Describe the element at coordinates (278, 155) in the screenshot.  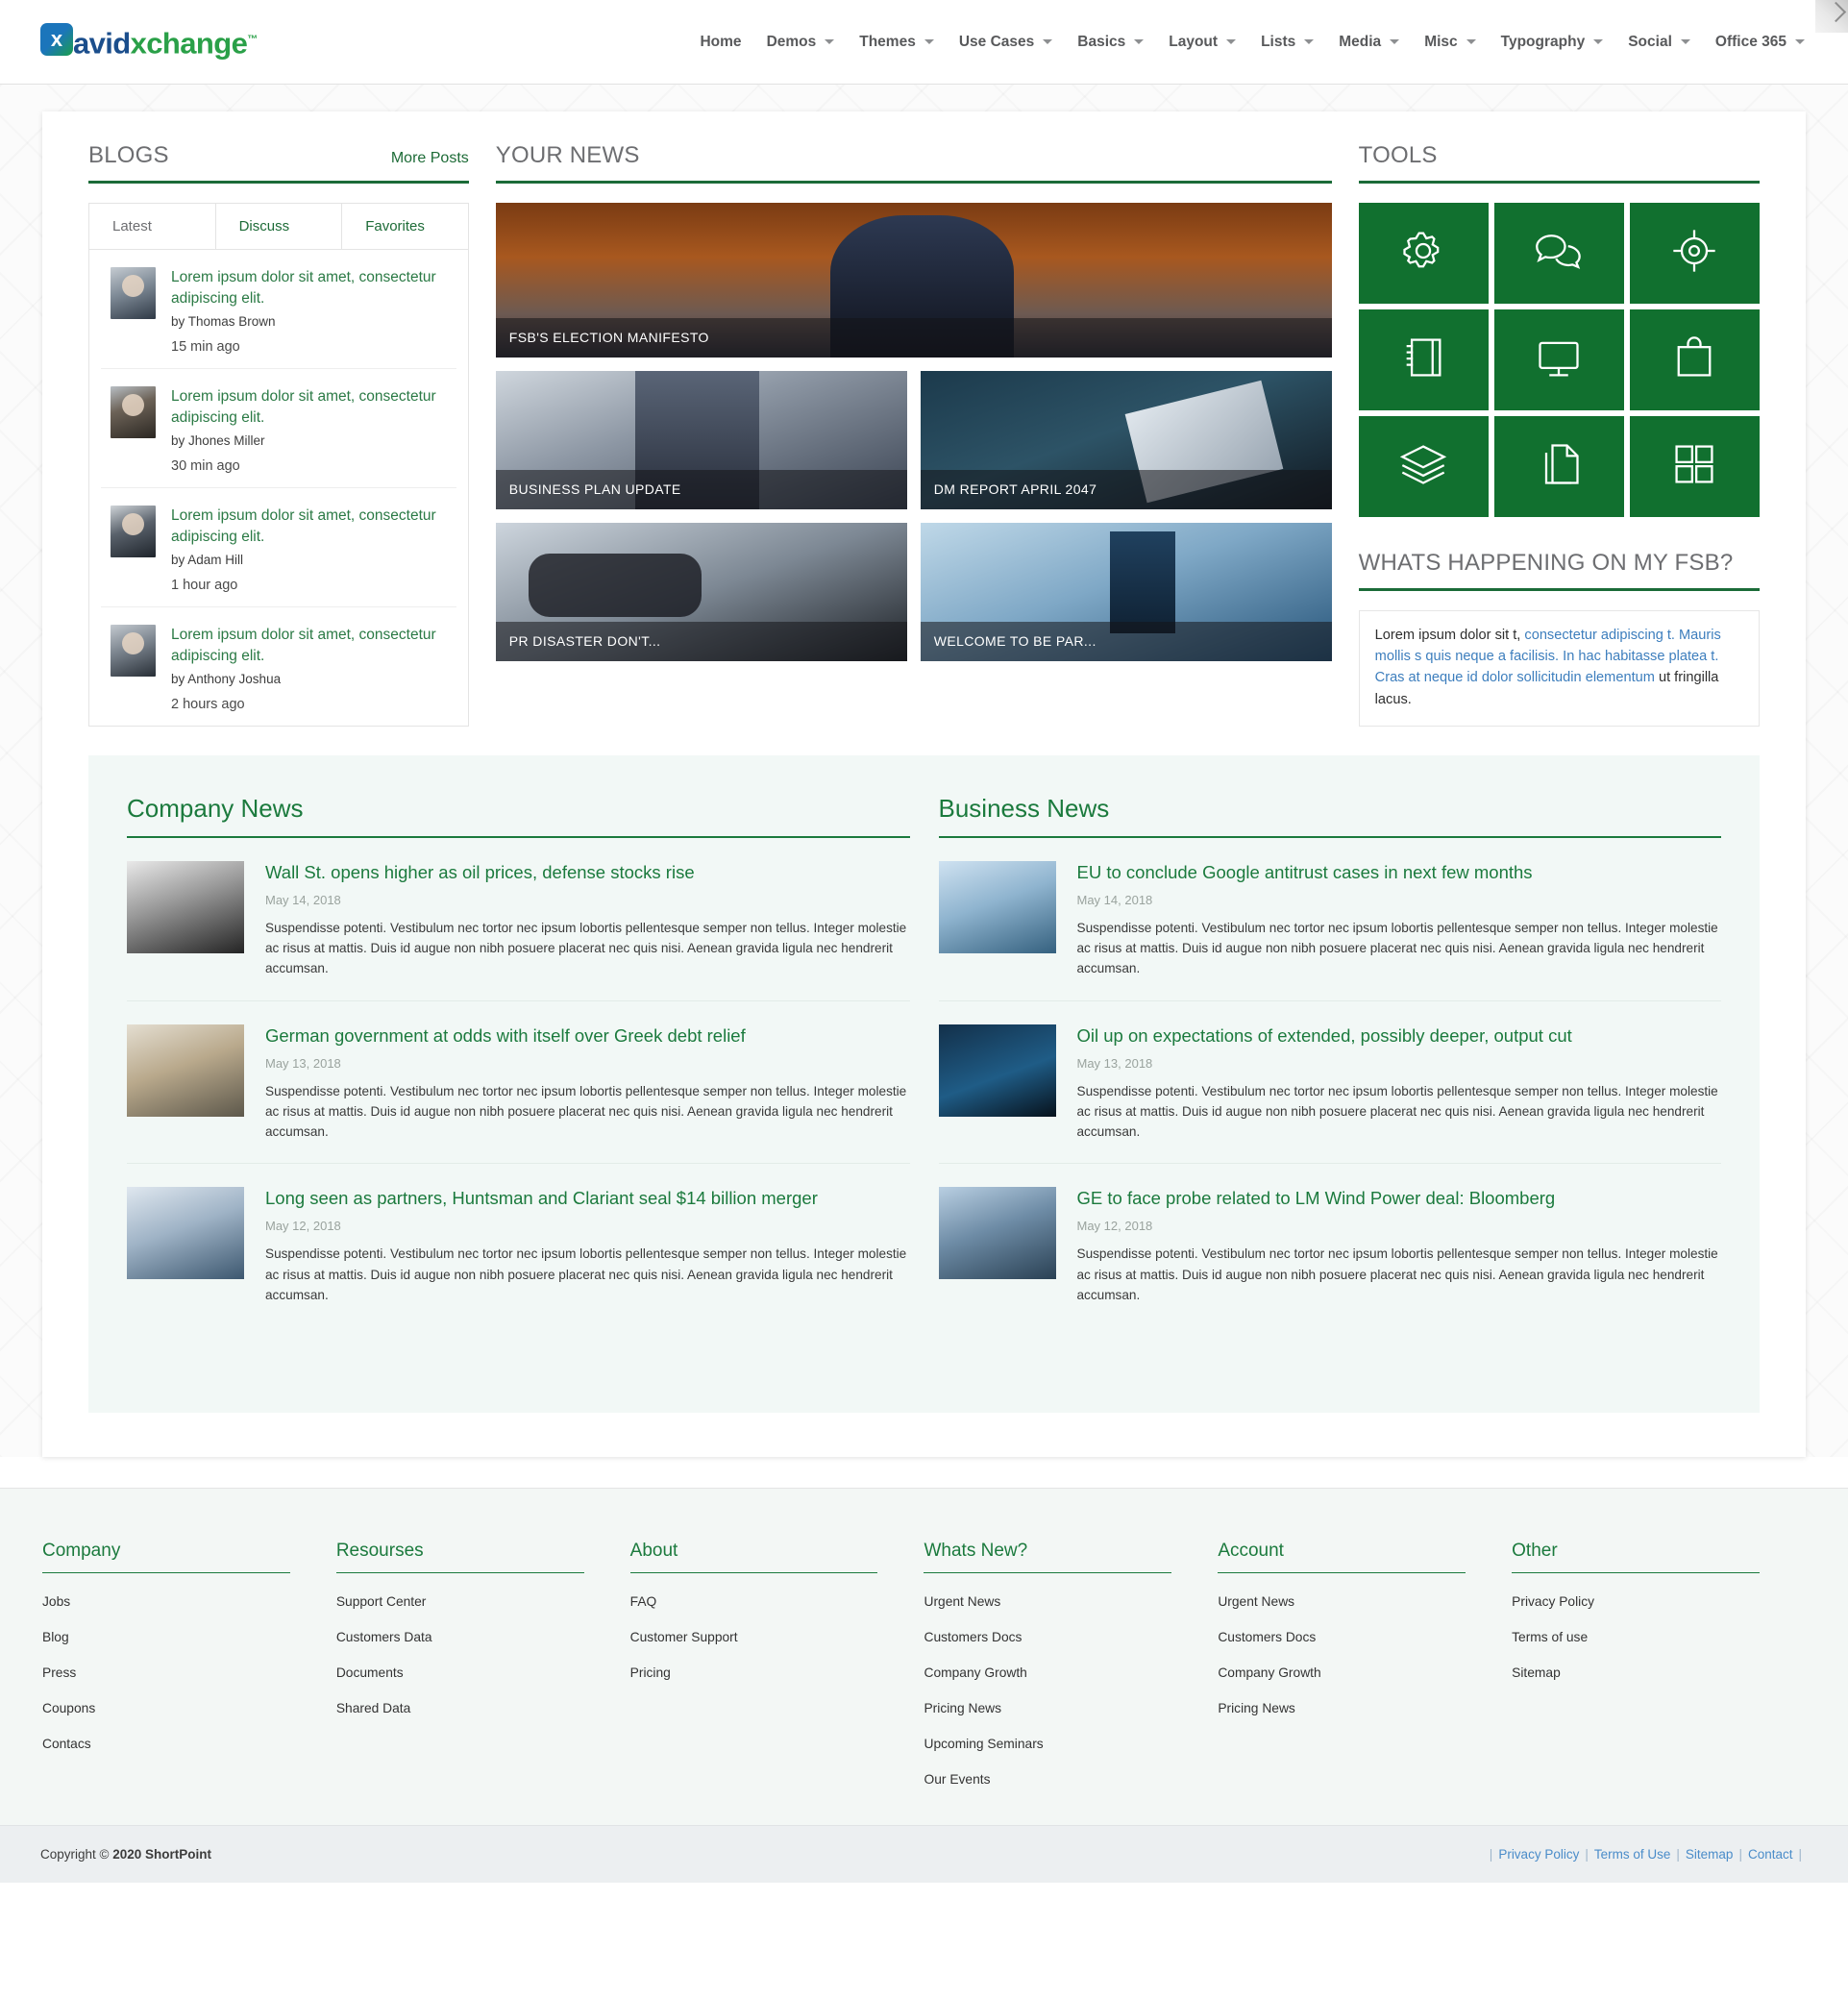
I see `blogs-header: BLOGS More Posts` at that location.